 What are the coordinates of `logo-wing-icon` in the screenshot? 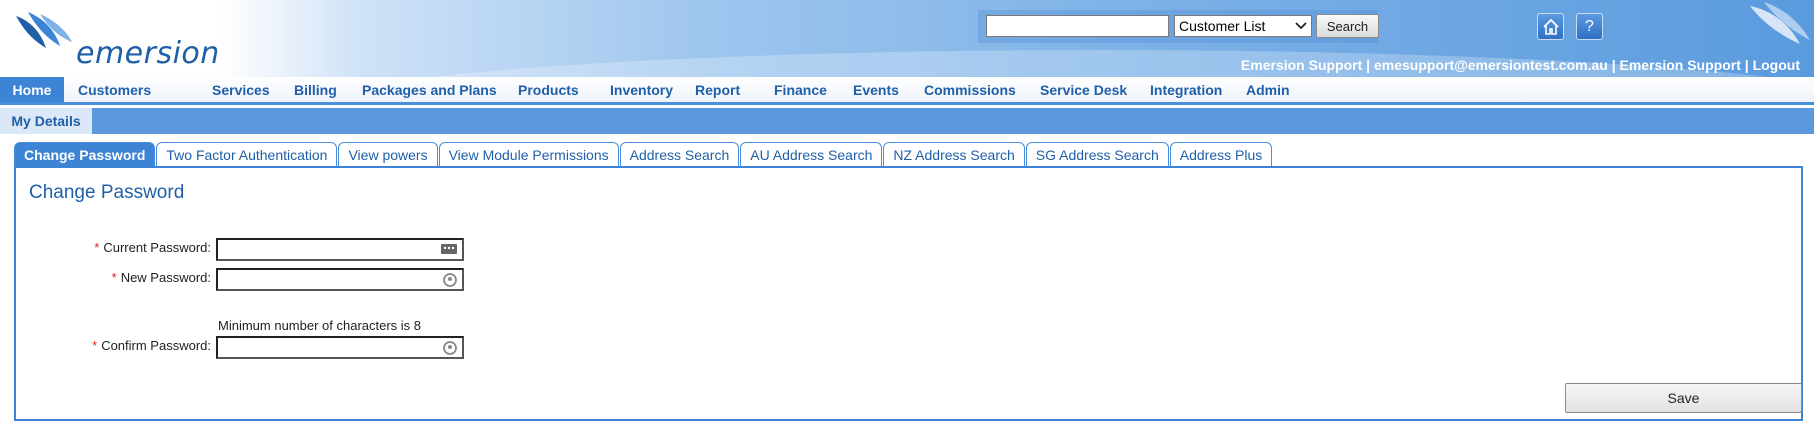 It's located at (44, 30).